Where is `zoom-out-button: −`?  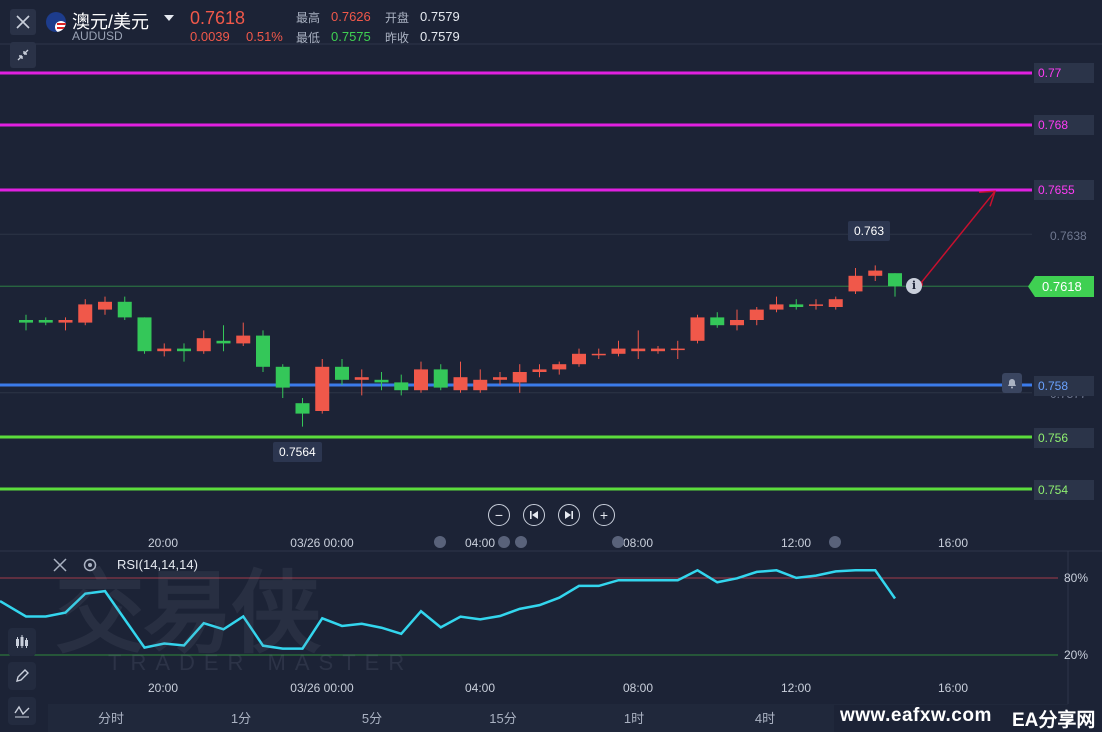
zoom-out-button: − is located at coordinates (499, 515).